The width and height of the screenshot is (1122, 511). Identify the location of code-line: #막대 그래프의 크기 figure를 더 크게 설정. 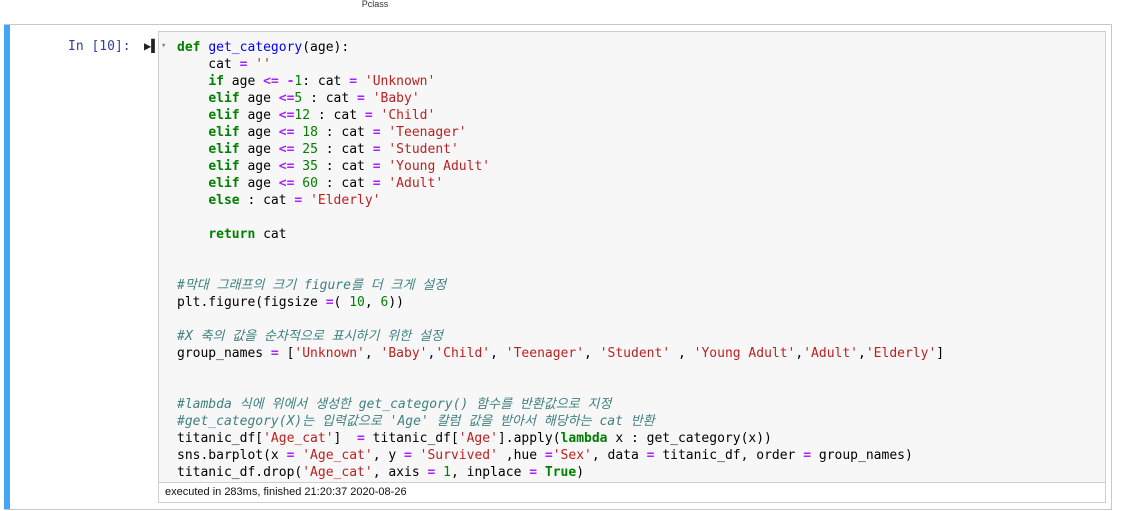
(312, 285).